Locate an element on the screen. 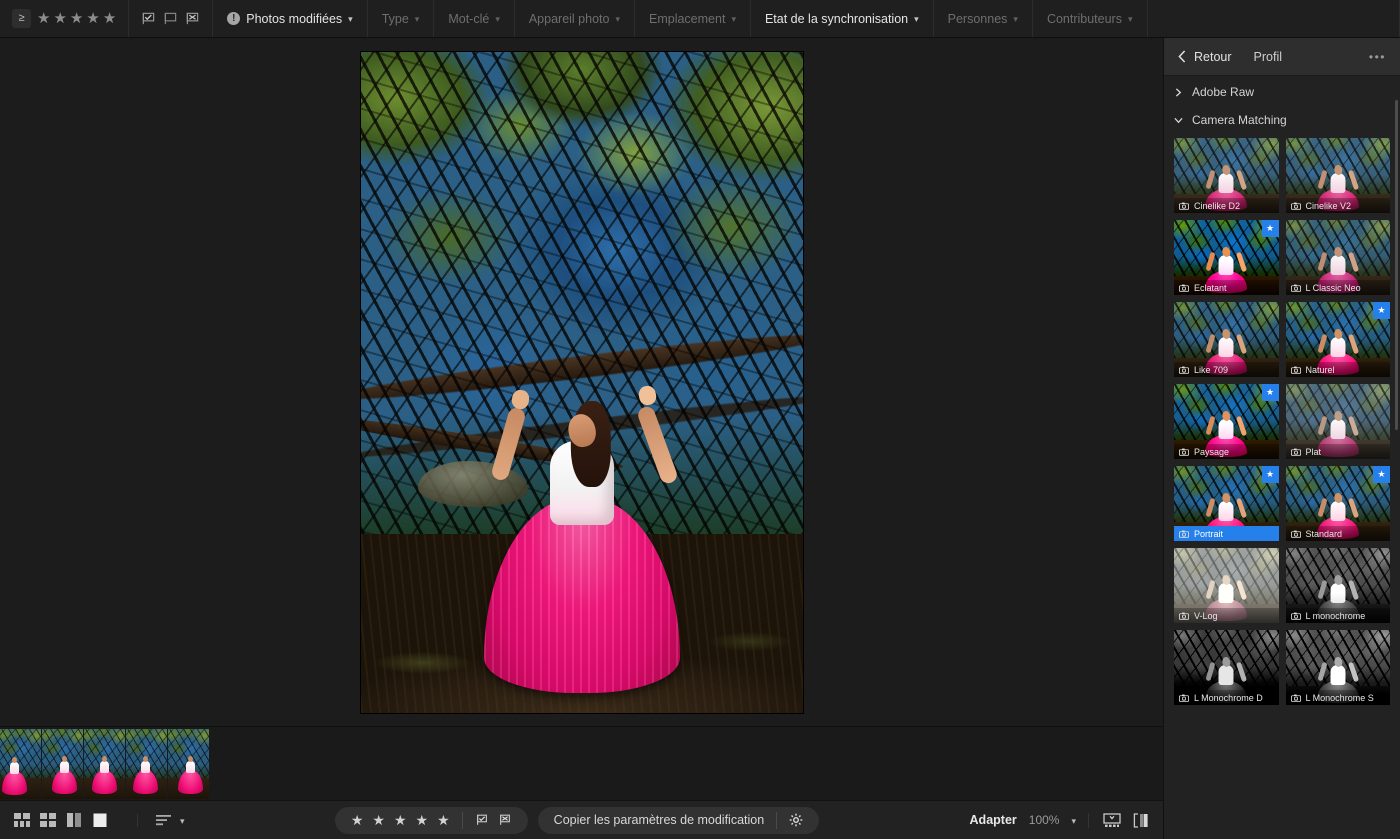 This screenshot has height=839, width=1400. filter-personnes: Personnes ▾ is located at coordinates (983, 18).